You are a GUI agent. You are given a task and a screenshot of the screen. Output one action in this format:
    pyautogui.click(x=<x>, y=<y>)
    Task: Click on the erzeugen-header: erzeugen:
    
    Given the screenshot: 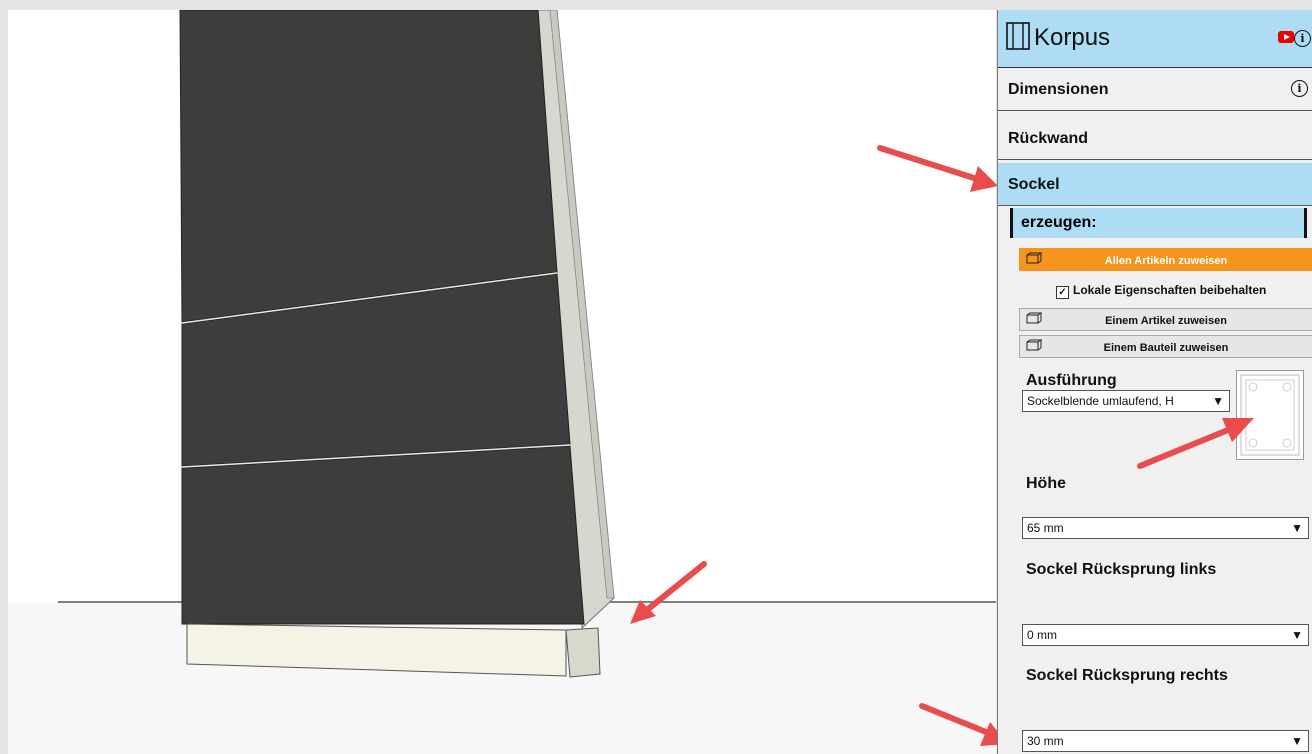 What is the action you would take?
    pyautogui.click(x=1158, y=223)
    